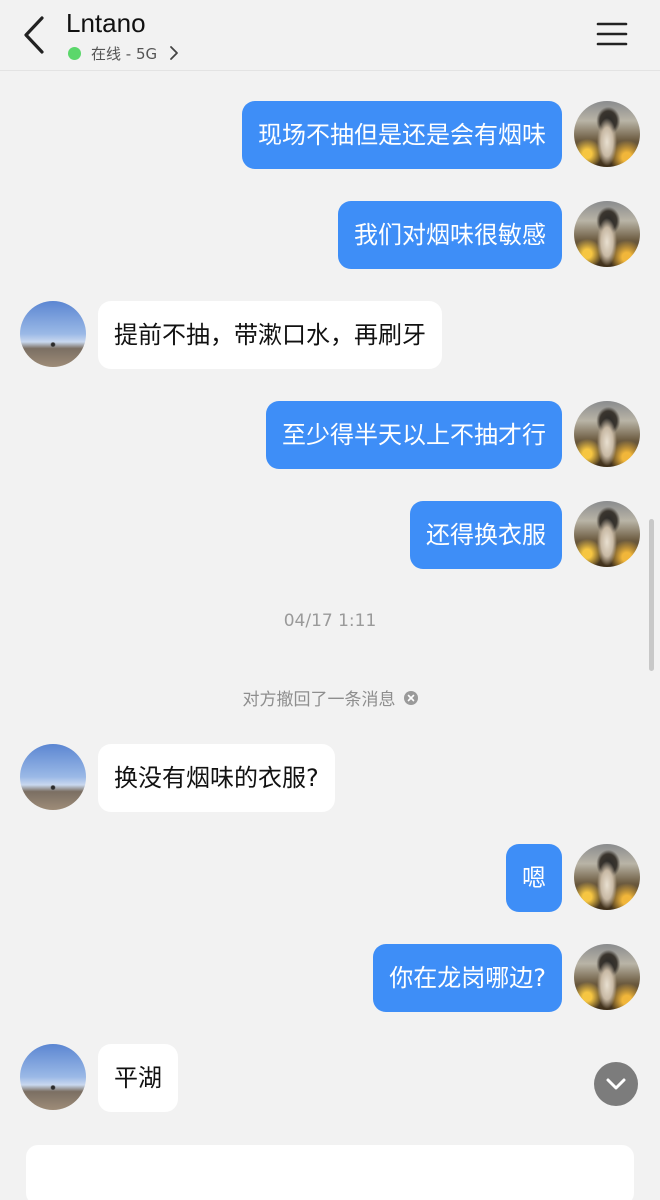 The width and height of the screenshot is (660, 1200). What do you see at coordinates (330, 235) in the screenshot?
I see `message-row-outgoing: 我们对烟味很敏感` at bounding box center [330, 235].